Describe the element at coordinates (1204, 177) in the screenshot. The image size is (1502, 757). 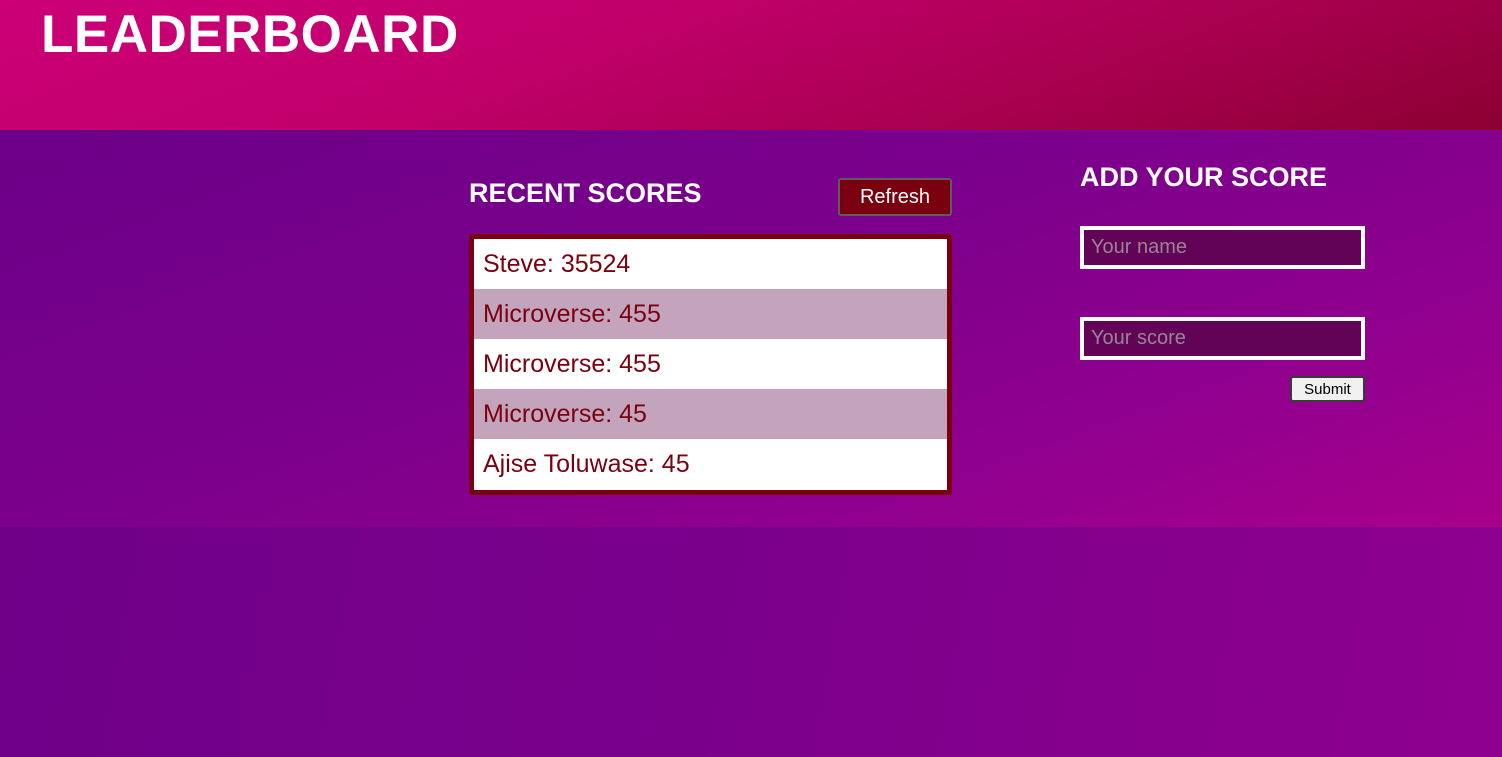
I see `add-score-title: ADD YOUR SCORE` at that location.